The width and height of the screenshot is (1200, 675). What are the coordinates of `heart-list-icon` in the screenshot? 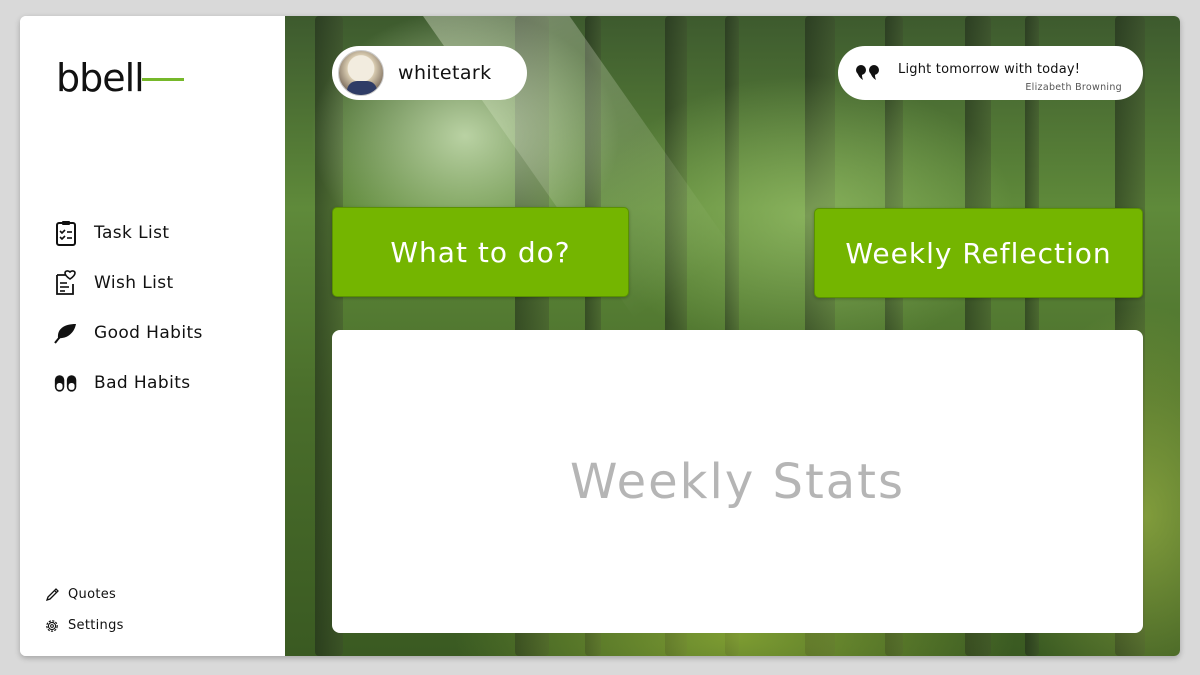 It's located at (66, 283).